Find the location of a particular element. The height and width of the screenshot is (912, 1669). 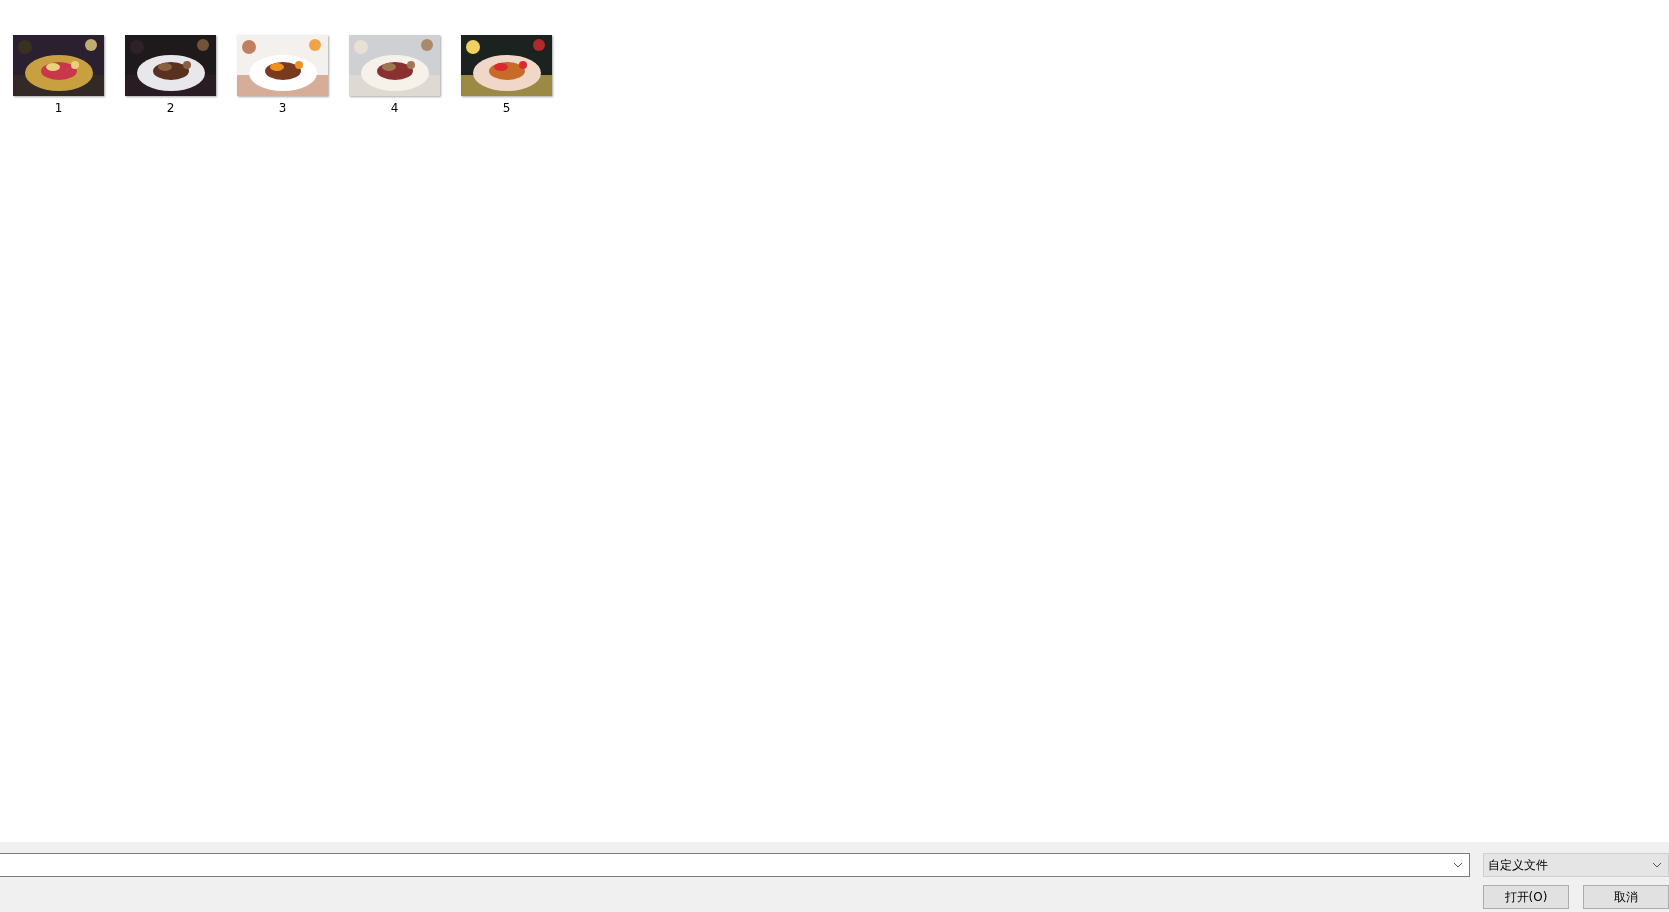

filename-field is located at coordinates (735, 865).